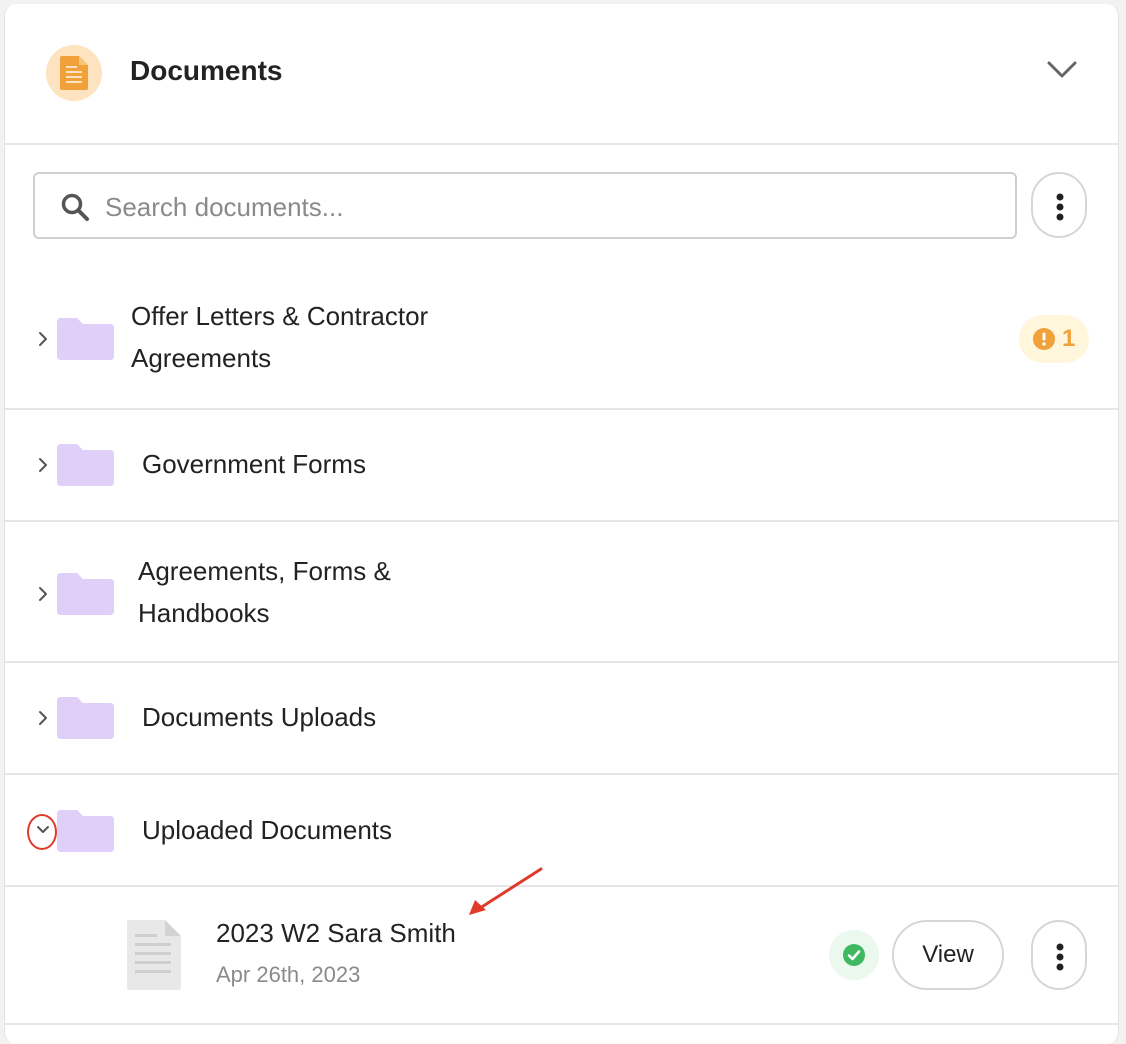  What do you see at coordinates (206, 70) in the screenshot?
I see `page-title: Documents` at bounding box center [206, 70].